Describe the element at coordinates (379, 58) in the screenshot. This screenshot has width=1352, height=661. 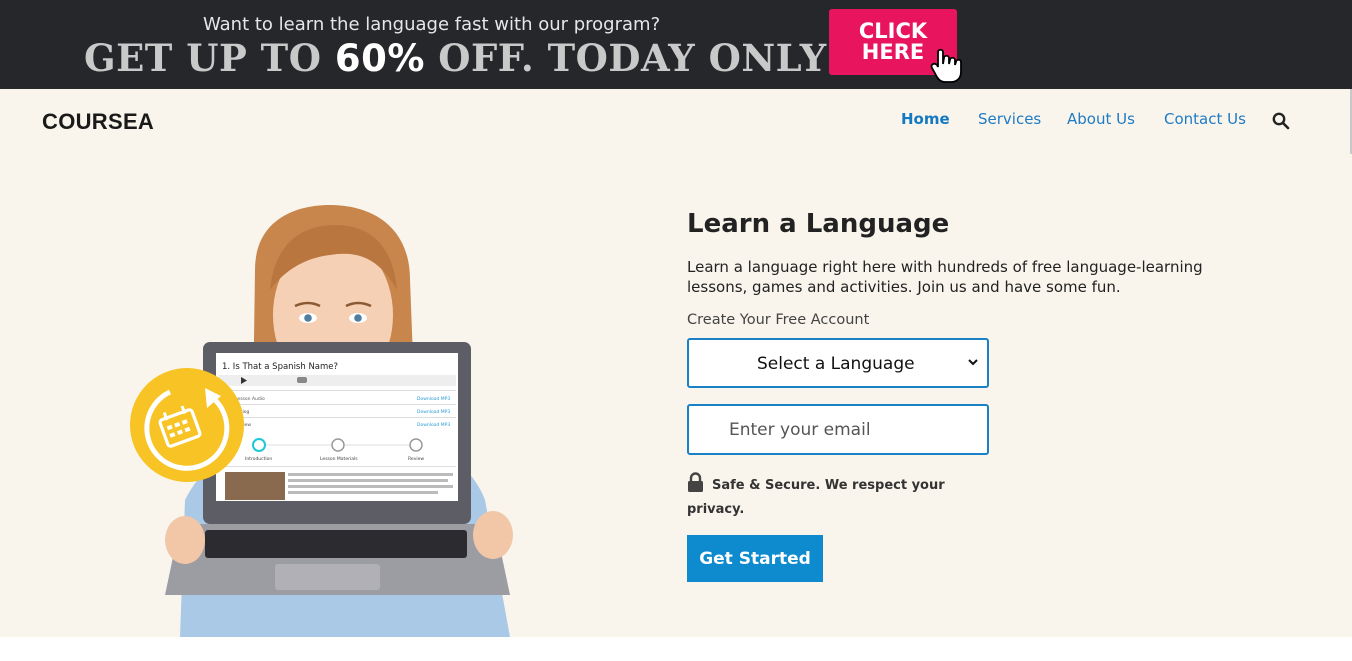
I see `promo-discount: 60%` at that location.